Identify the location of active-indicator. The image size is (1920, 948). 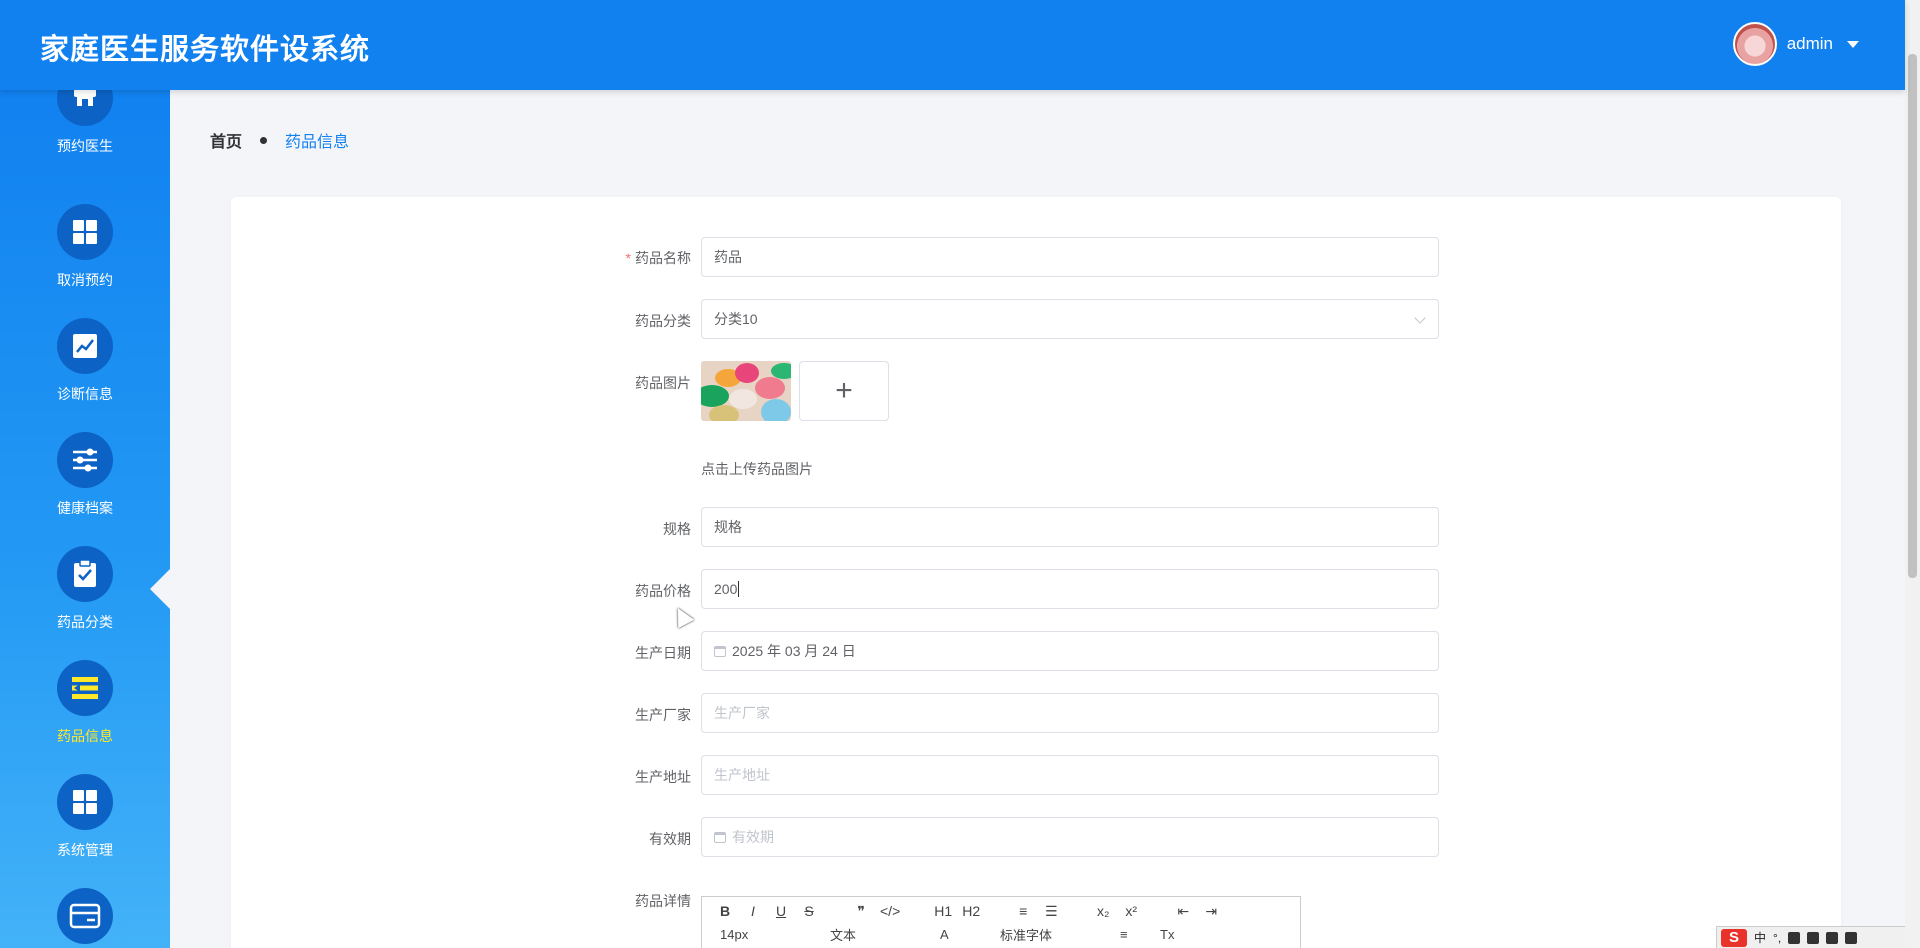
(161, 589).